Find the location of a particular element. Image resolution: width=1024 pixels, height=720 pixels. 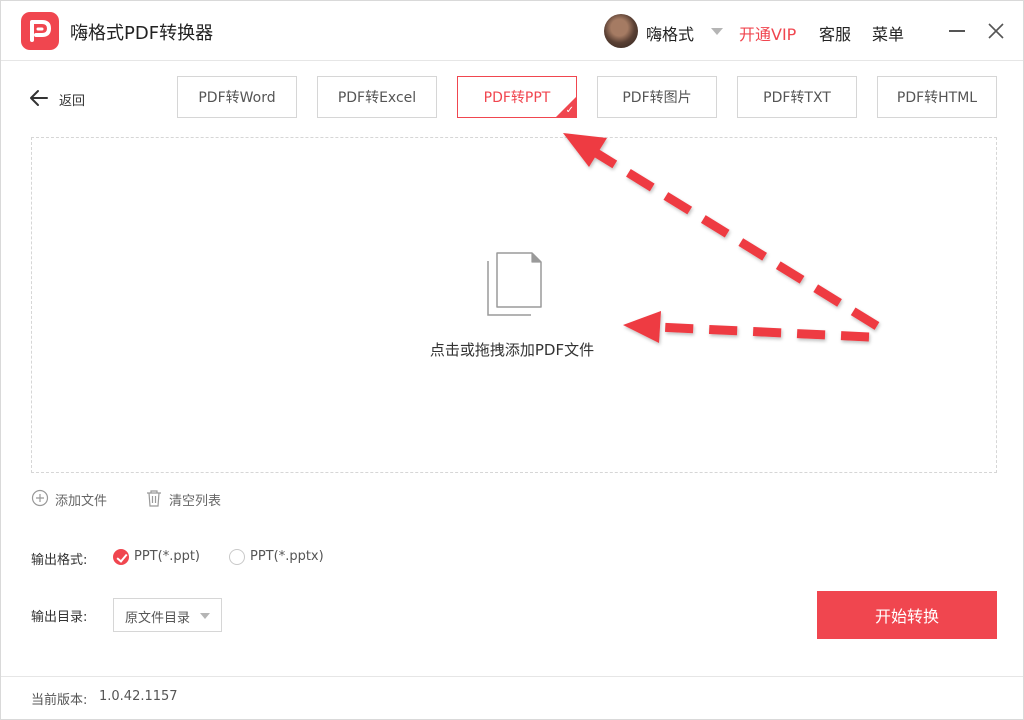

app-logo-icon is located at coordinates (40, 31).